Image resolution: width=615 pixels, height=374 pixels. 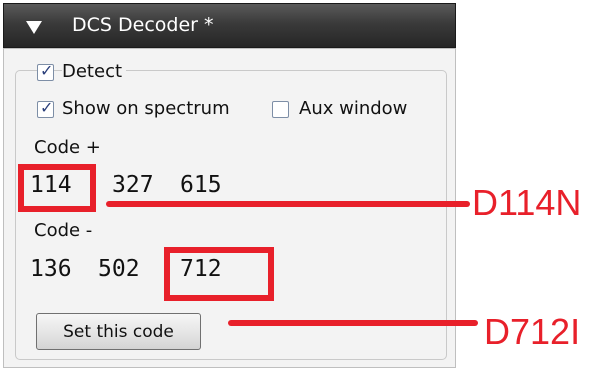 I want to click on show-spectrum-checkbox: ✓, so click(x=45, y=108).